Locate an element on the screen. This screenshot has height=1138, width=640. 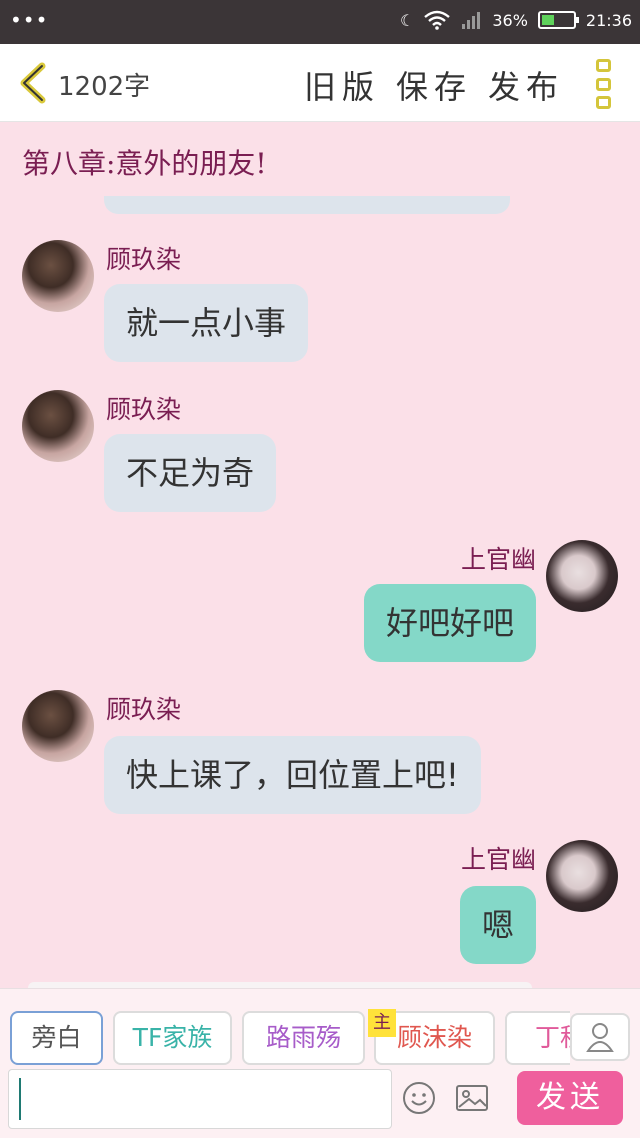
chapter-title: 第八章:意外的朋友! is located at coordinates (144, 163).